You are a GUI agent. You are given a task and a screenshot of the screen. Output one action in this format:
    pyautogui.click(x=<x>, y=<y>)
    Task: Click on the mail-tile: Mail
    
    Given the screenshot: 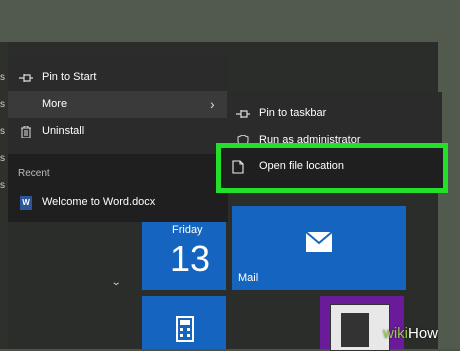 What is the action you would take?
    pyautogui.click(x=319, y=248)
    